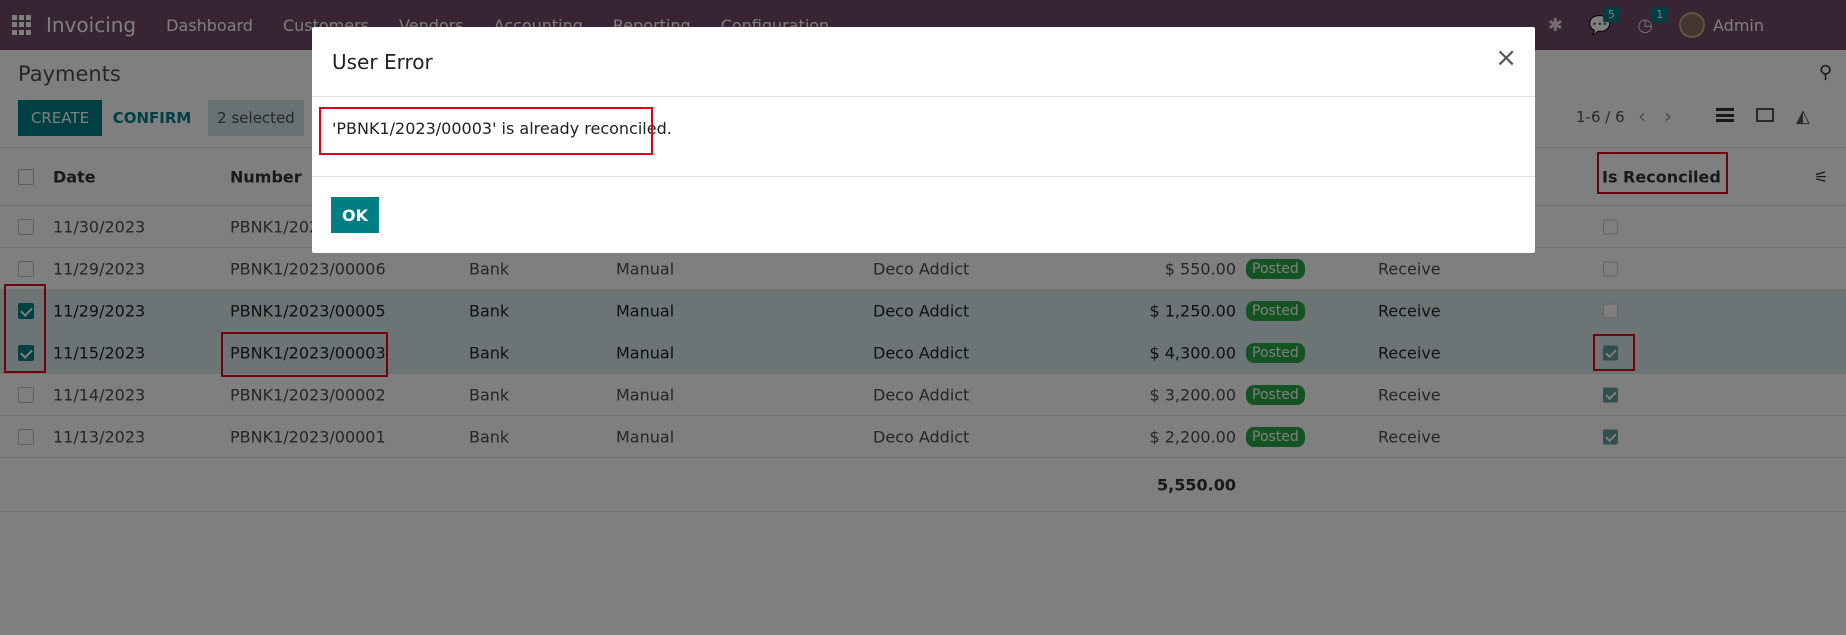 The height and width of the screenshot is (635, 1846). I want to click on close-icon: ×, so click(1506, 58).